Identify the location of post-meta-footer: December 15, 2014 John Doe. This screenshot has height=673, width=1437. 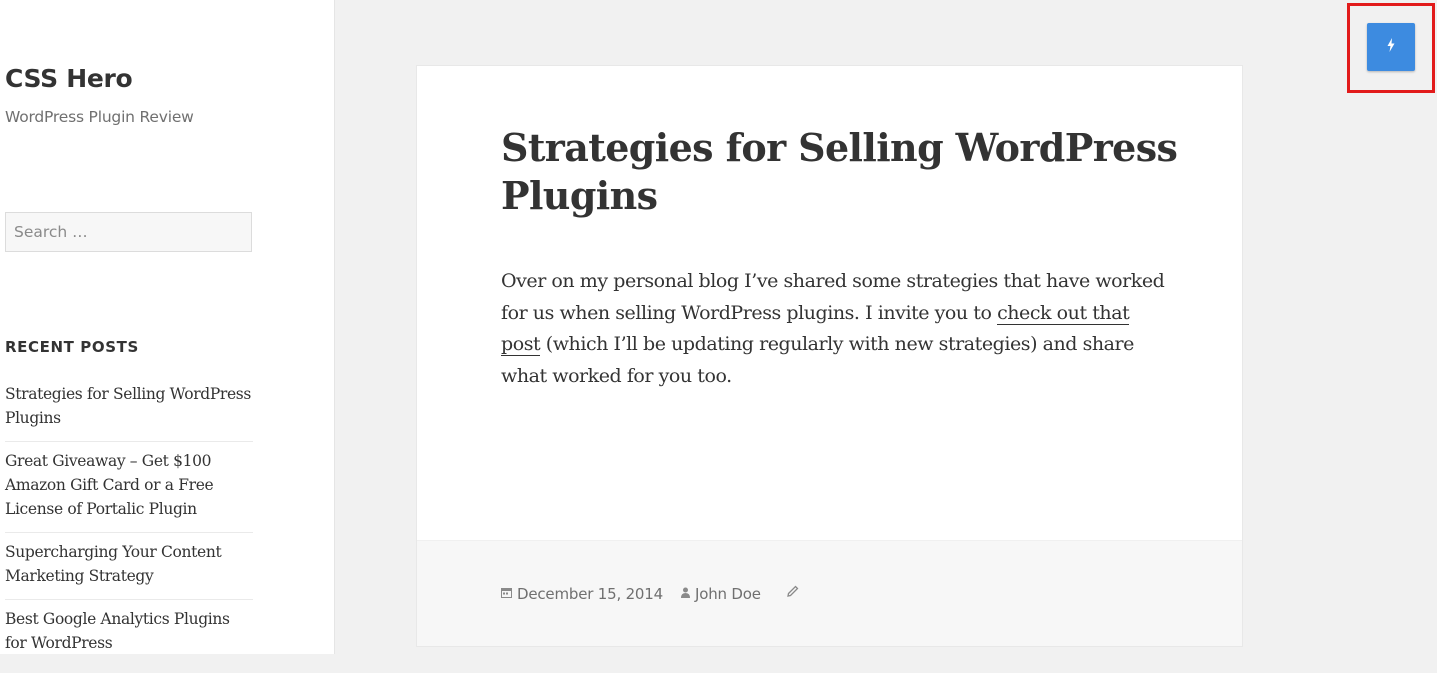
(829, 593).